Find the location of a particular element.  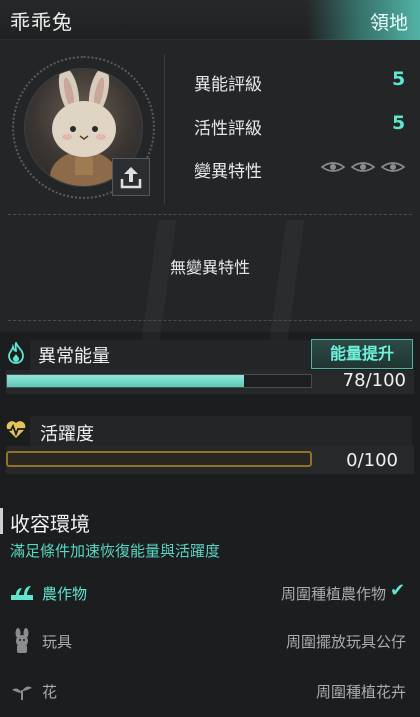

no-mutation-text: 無變異特性 is located at coordinates (209, 267).